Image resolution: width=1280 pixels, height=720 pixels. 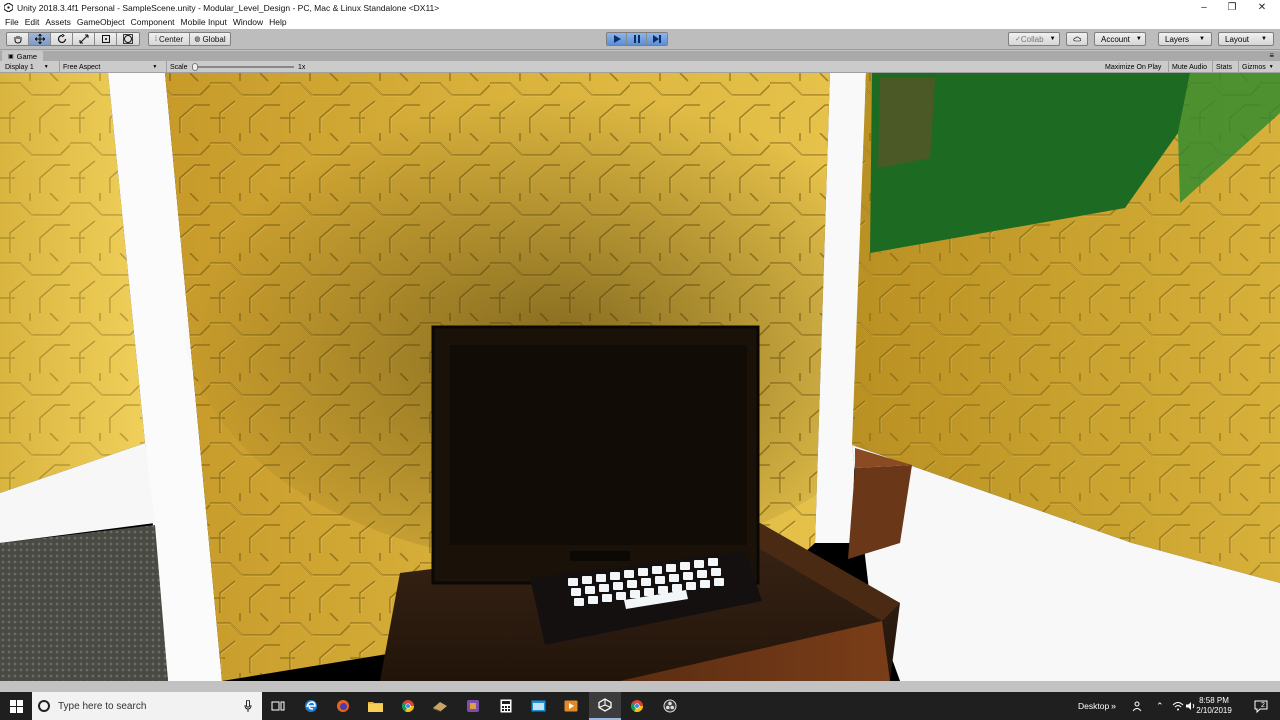 I want to click on video-app-icon, so click(x=571, y=706).